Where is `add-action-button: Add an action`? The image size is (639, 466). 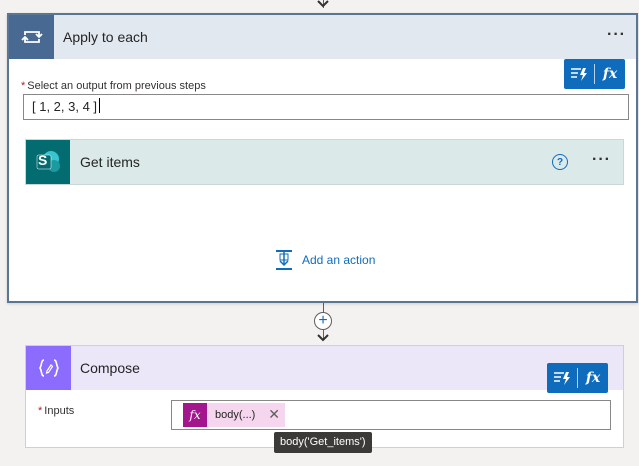
add-action-button: Add an action is located at coordinates (324, 260).